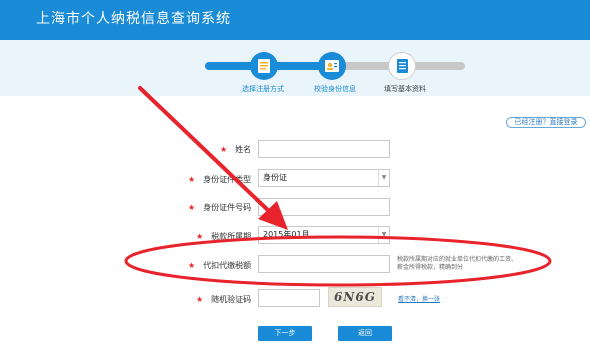  What do you see at coordinates (285, 333) in the screenshot?
I see `next-button: 下一步` at bounding box center [285, 333].